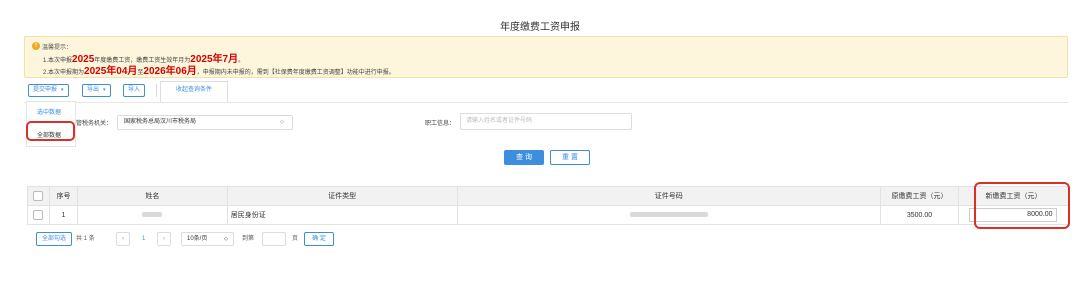 This screenshot has height=289, width=1080. What do you see at coordinates (540, 27) in the screenshot?
I see `page-title: 年度缴费工资申报` at bounding box center [540, 27].